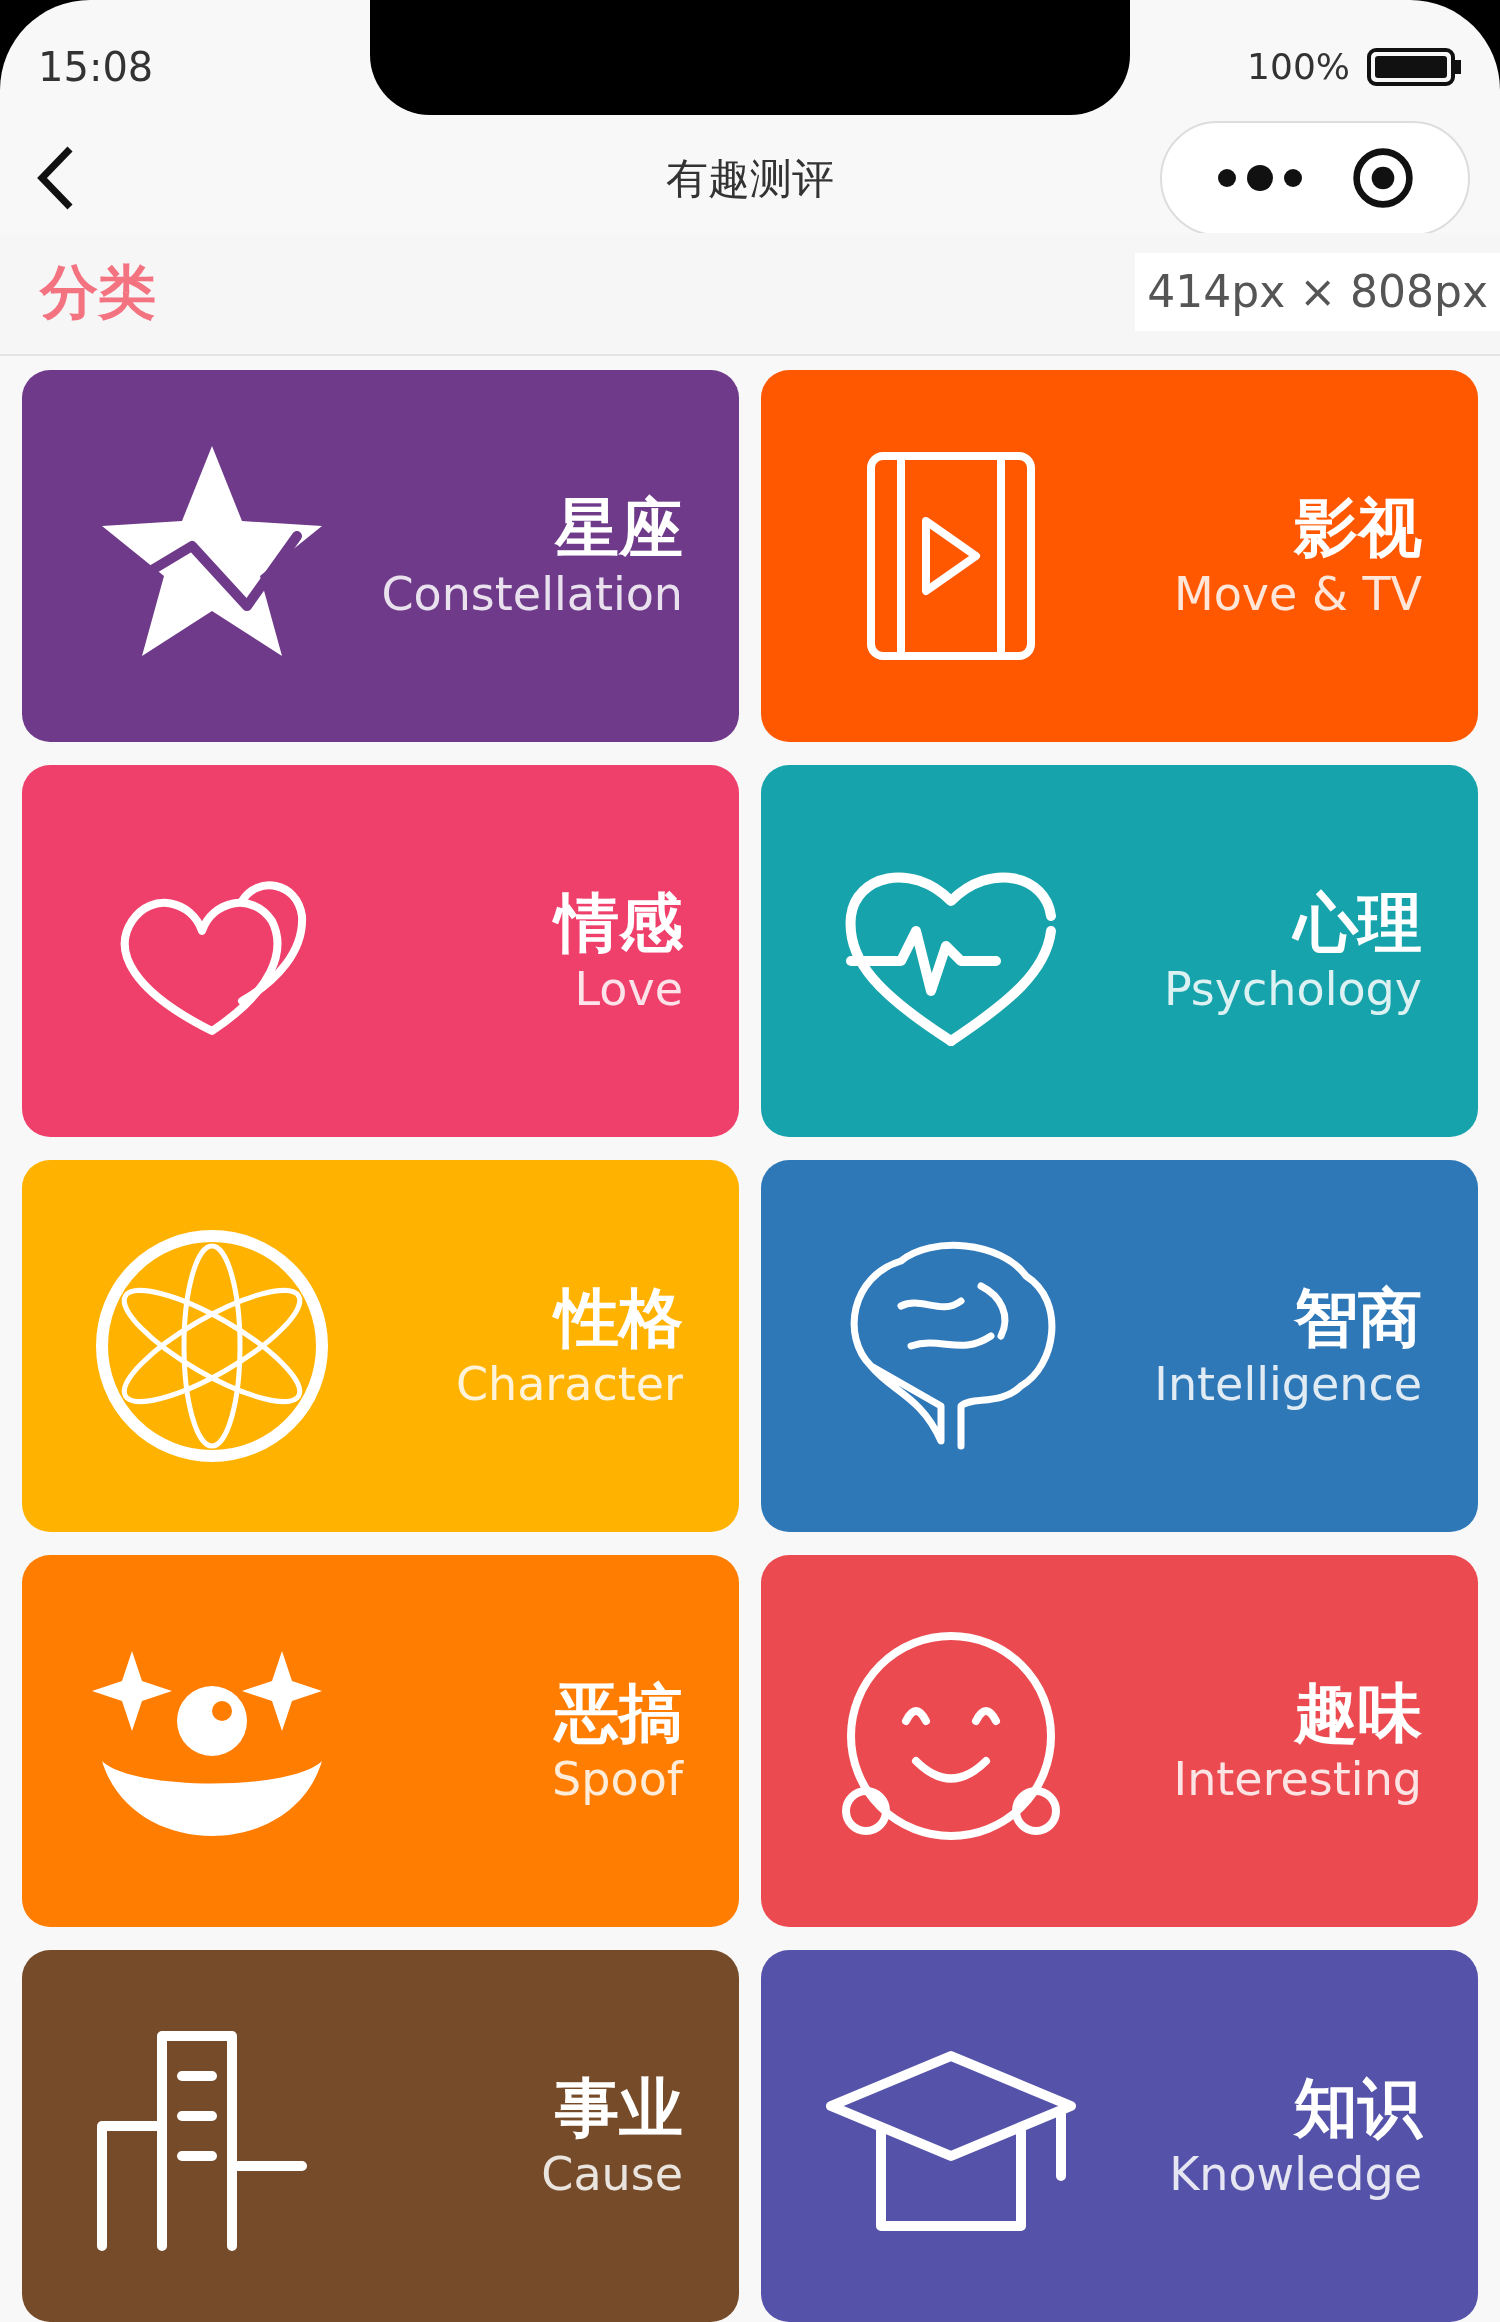 Image resolution: width=1500 pixels, height=2322 pixels. What do you see at coordinates (569, 1384) in the screenshot?
I see `category-subtitle: Character` at bounding box center [569, 1384].